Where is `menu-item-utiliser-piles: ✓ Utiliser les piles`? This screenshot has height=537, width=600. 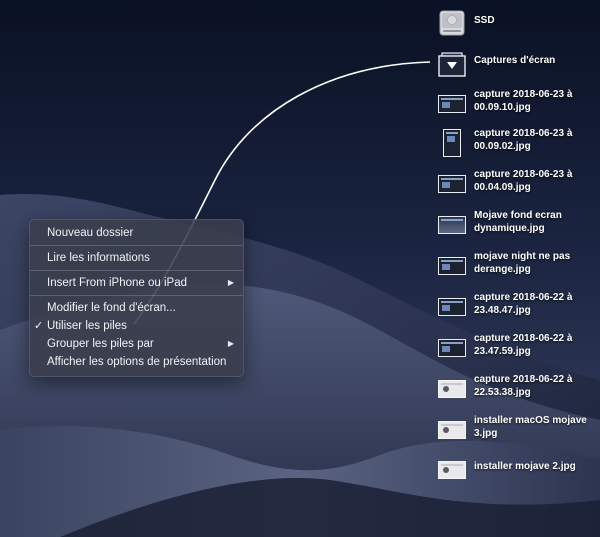
menu-item-utiliser-piles: ✓ Utiliser les piles is located at coordinates (136, 326).